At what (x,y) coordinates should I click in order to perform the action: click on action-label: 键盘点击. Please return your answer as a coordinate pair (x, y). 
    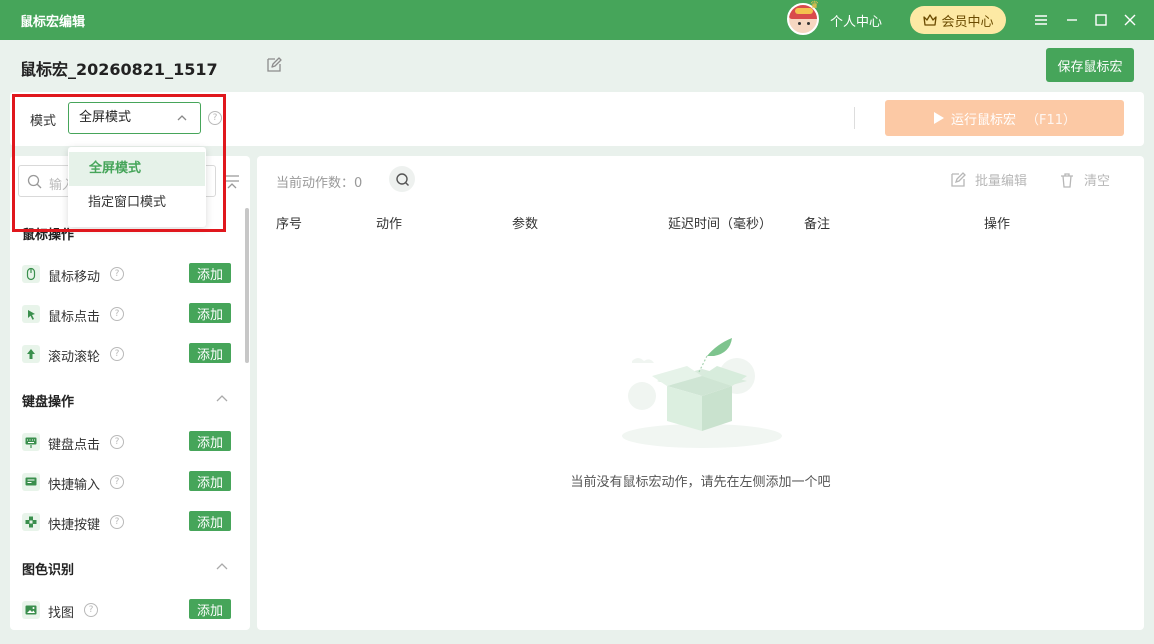
    Looking at the image, I should click on (74, 445).